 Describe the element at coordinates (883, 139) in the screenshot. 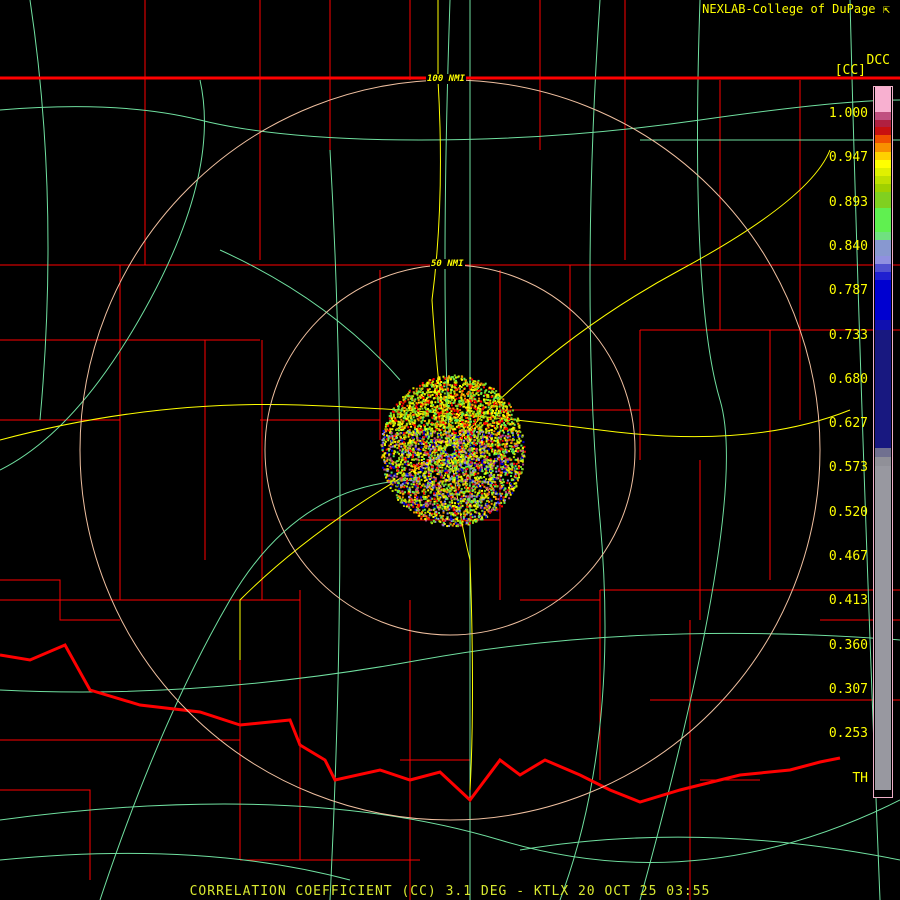

I see `color-scale-segment` at that location.